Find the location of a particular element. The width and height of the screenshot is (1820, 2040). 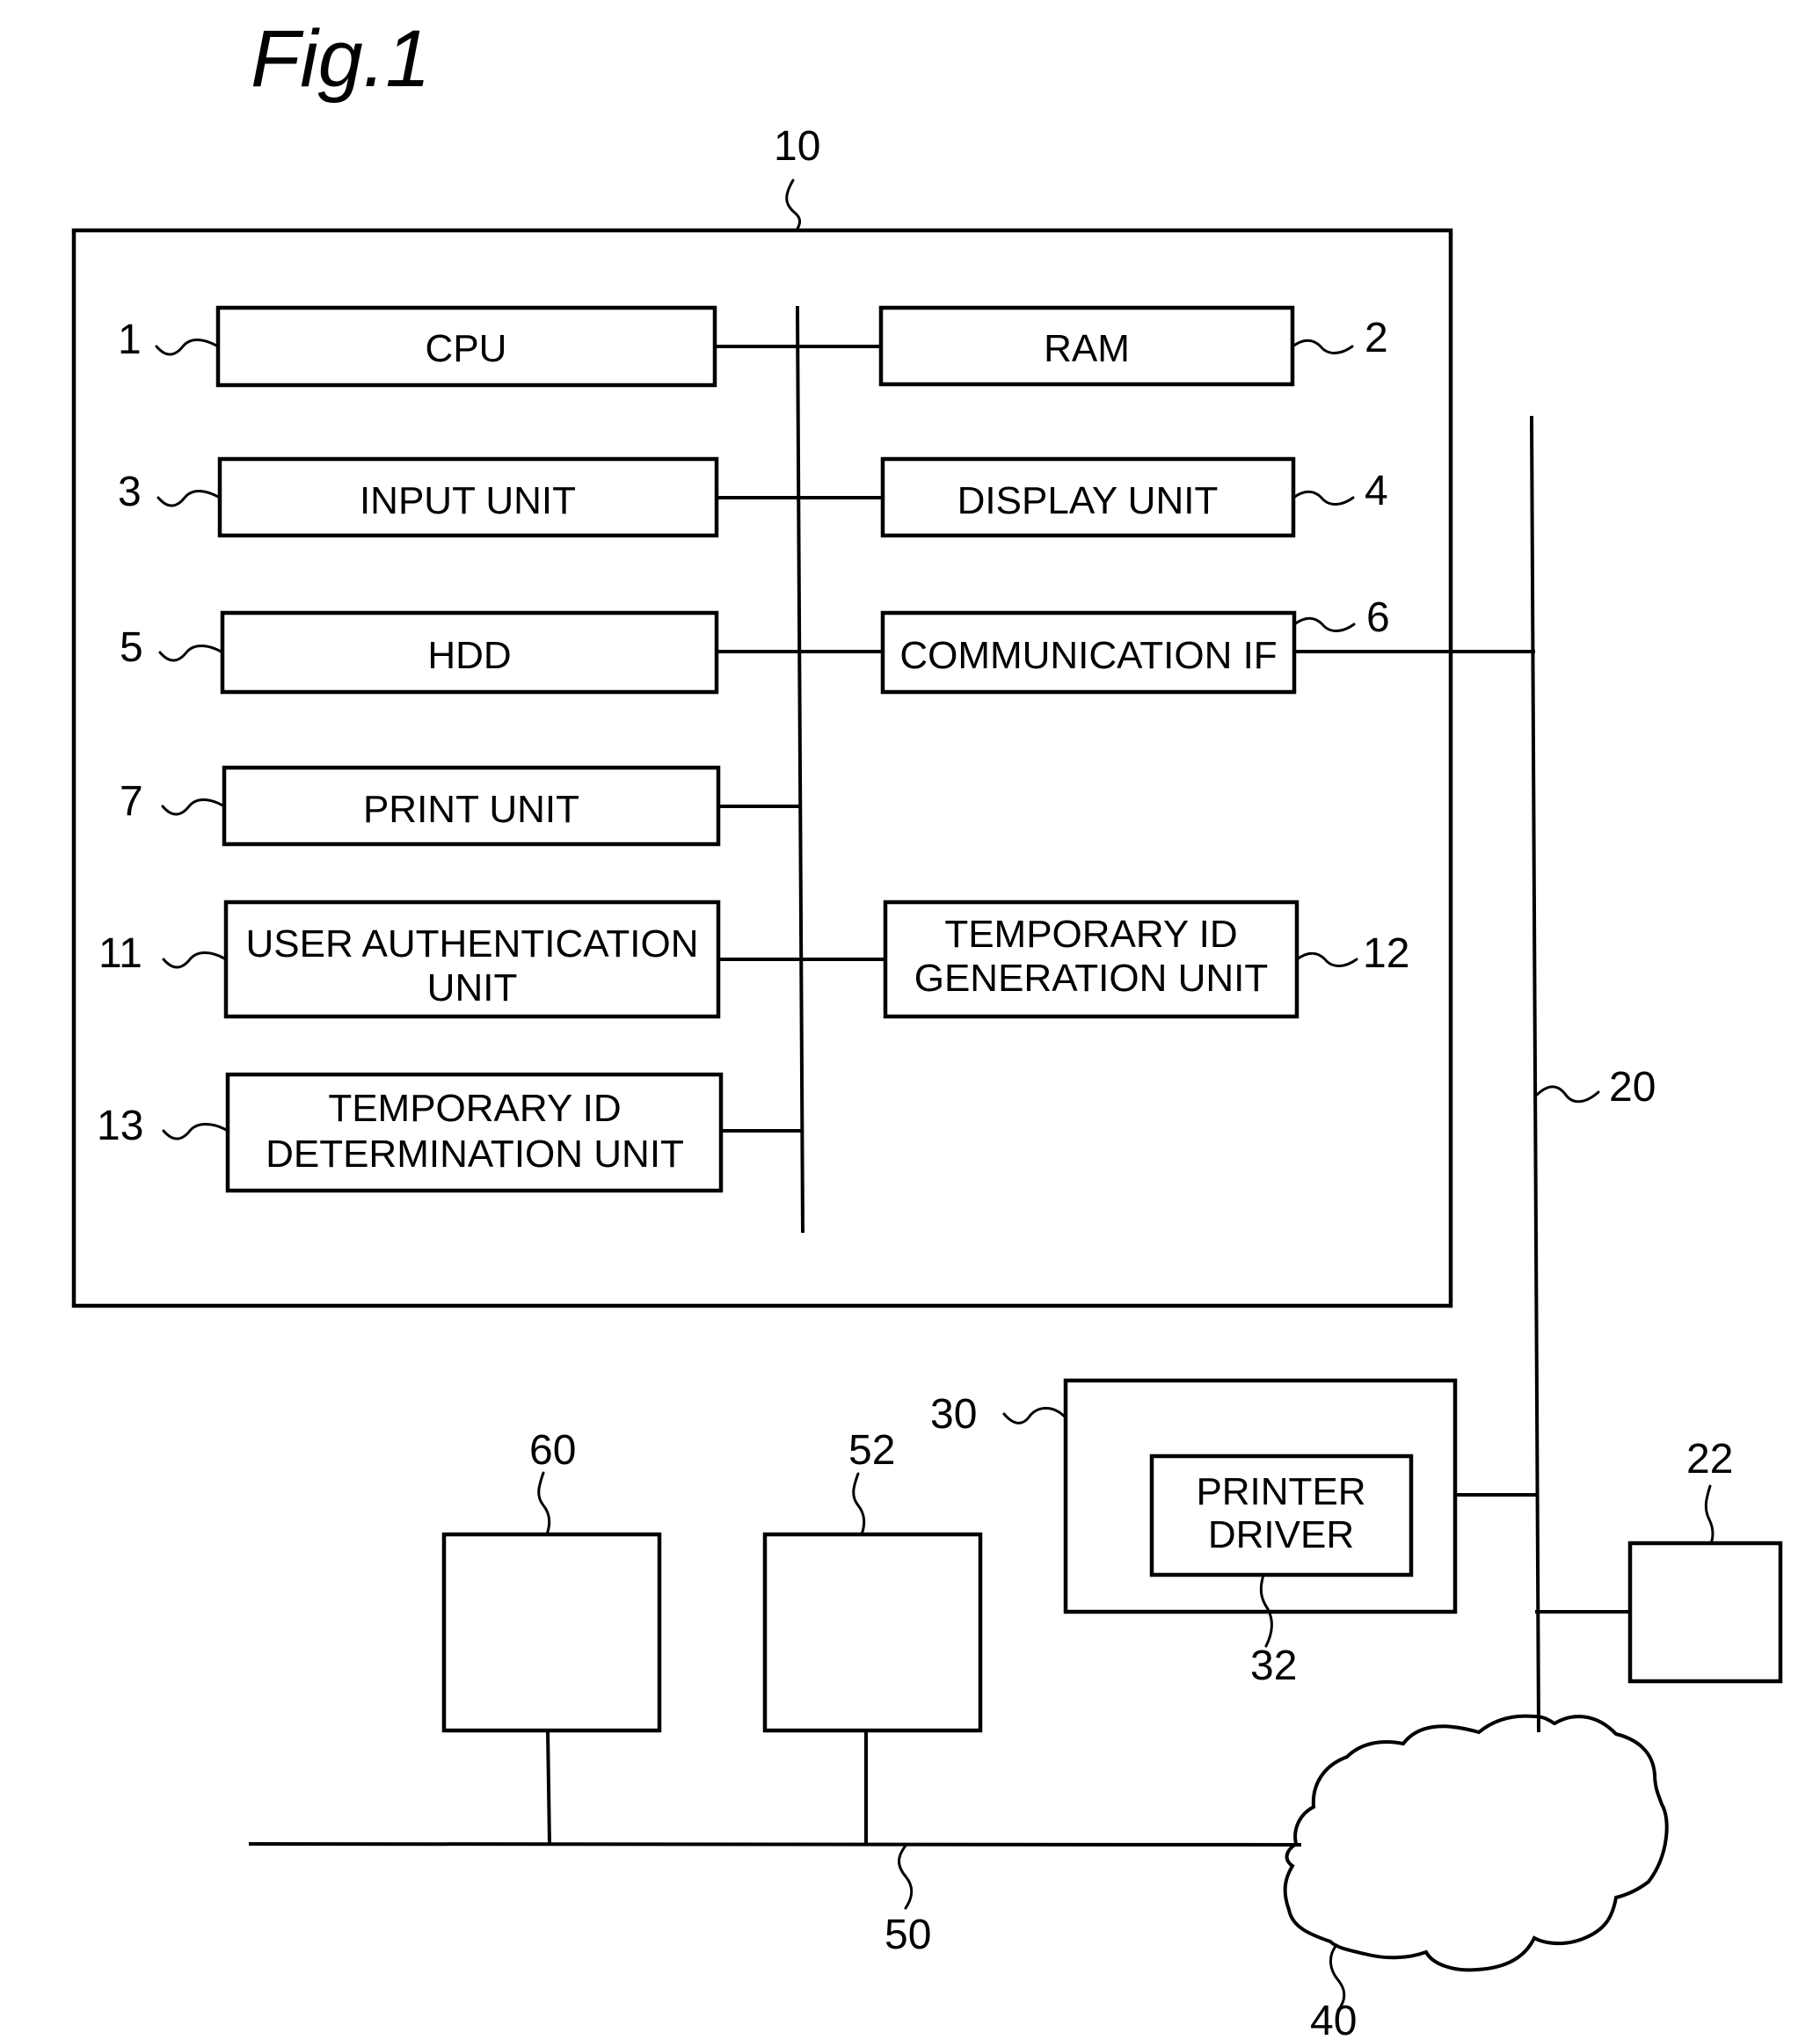

ref-label-6: 6 is located at coordinates (1378, 617).